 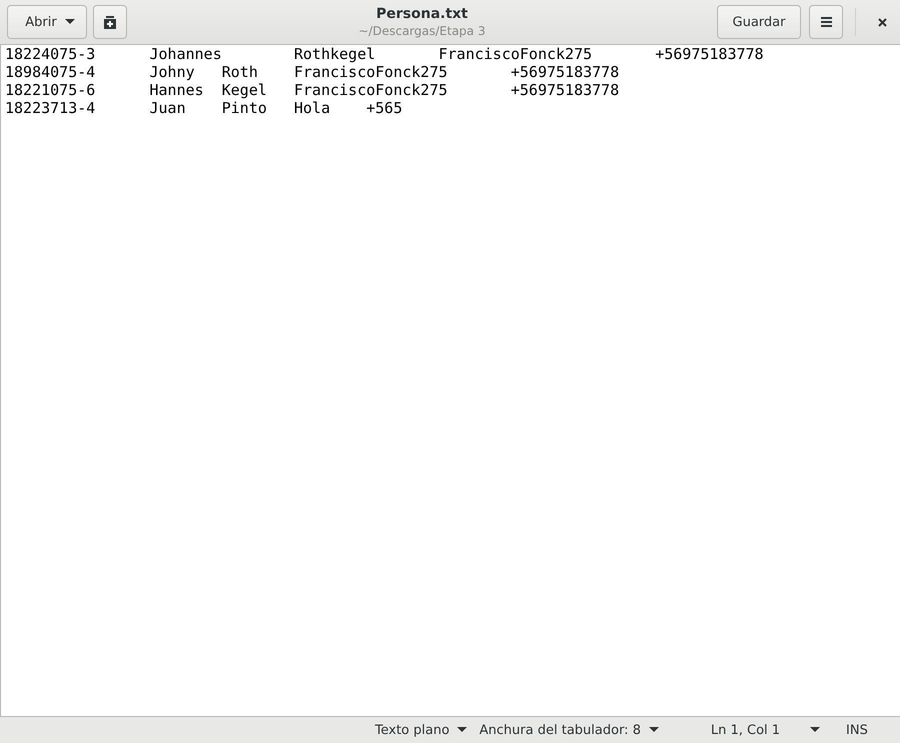 I want to click on menu-button, so click(x=826, y=22).